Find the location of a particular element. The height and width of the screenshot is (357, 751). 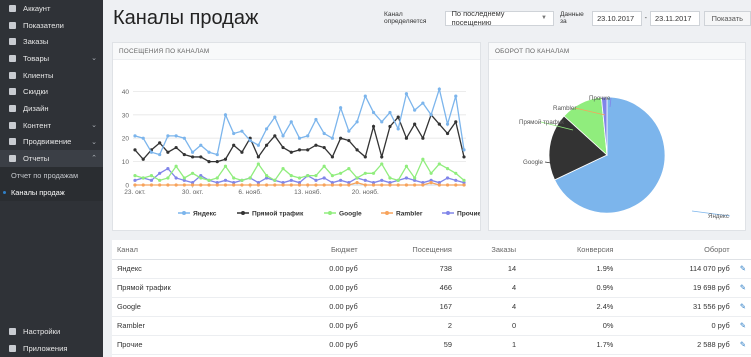

sidebar-item-design: Дизайн is located at coordinates (51, 108).